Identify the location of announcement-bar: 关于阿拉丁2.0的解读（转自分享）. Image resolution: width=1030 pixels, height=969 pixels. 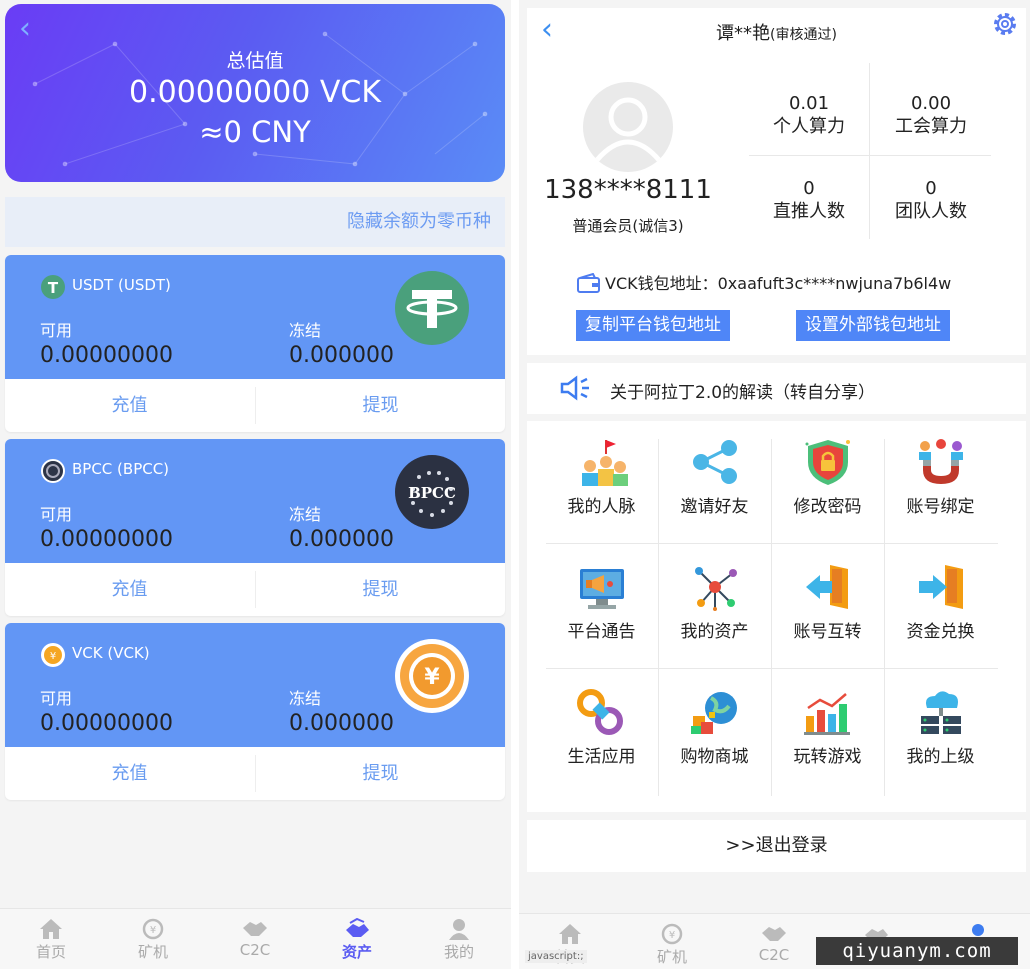
(776, 388).